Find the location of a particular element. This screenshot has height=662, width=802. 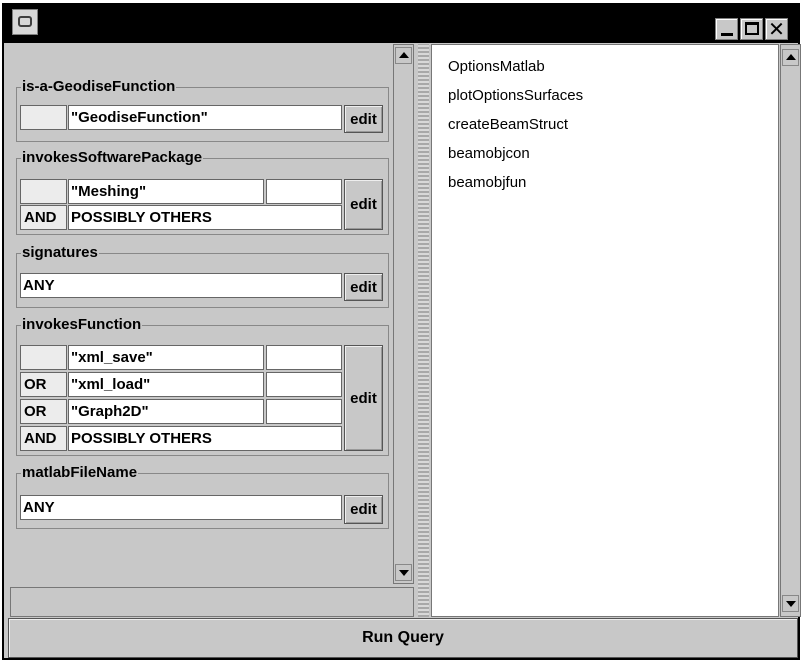

edit-invokes-function-button: edit is located at coordinates (363, 398).